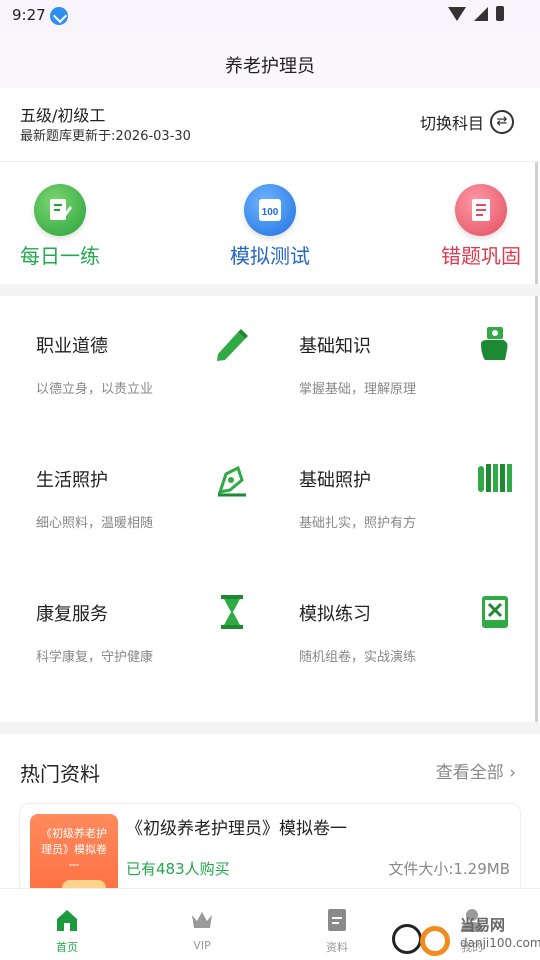  What do you see at coordinates (202, 920) in the screenshot?
I see `crown-icon` at bounding box center [202, 920].